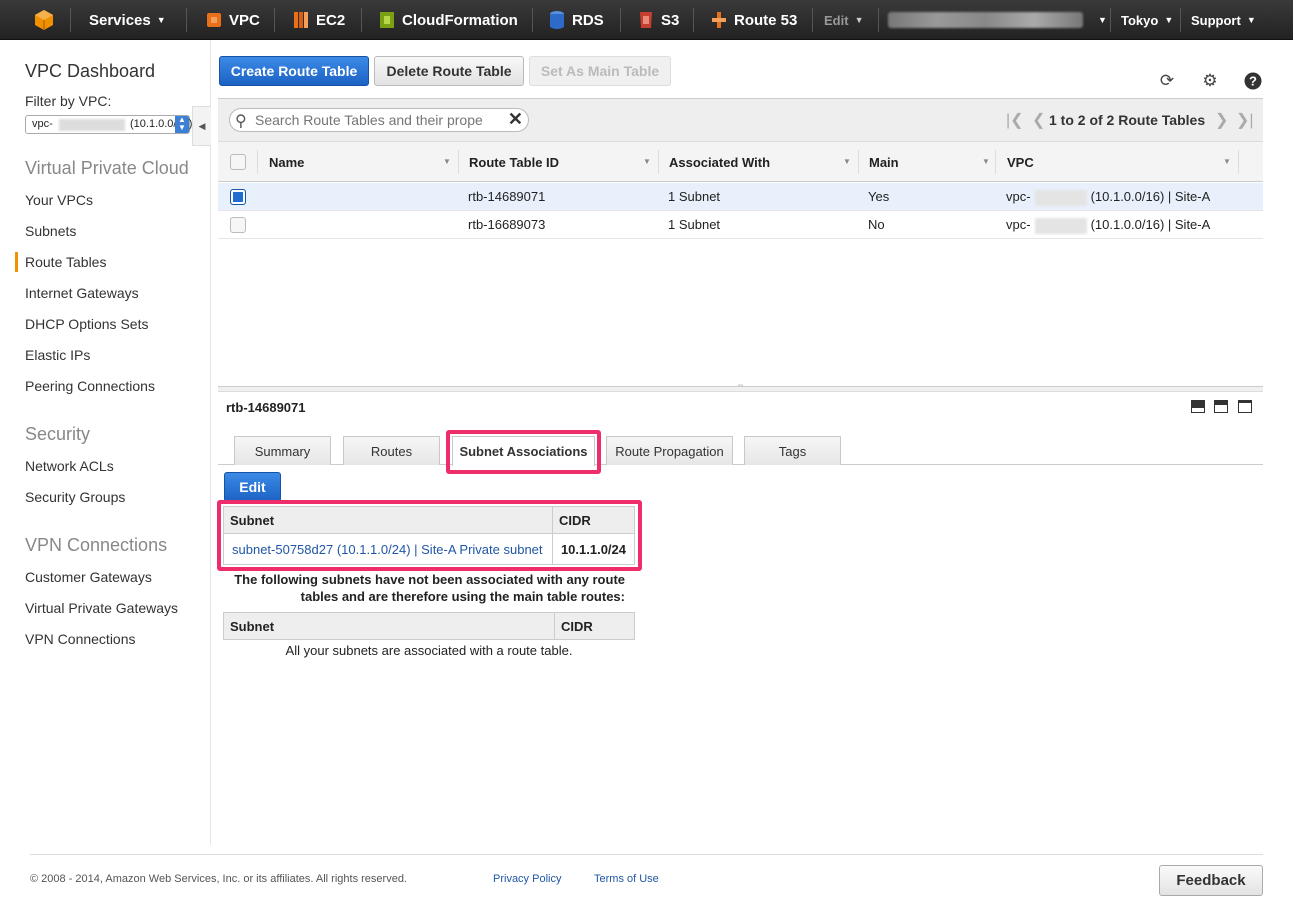  I want to click on region-menu: Tokyo ▼, so click(1147, 20).